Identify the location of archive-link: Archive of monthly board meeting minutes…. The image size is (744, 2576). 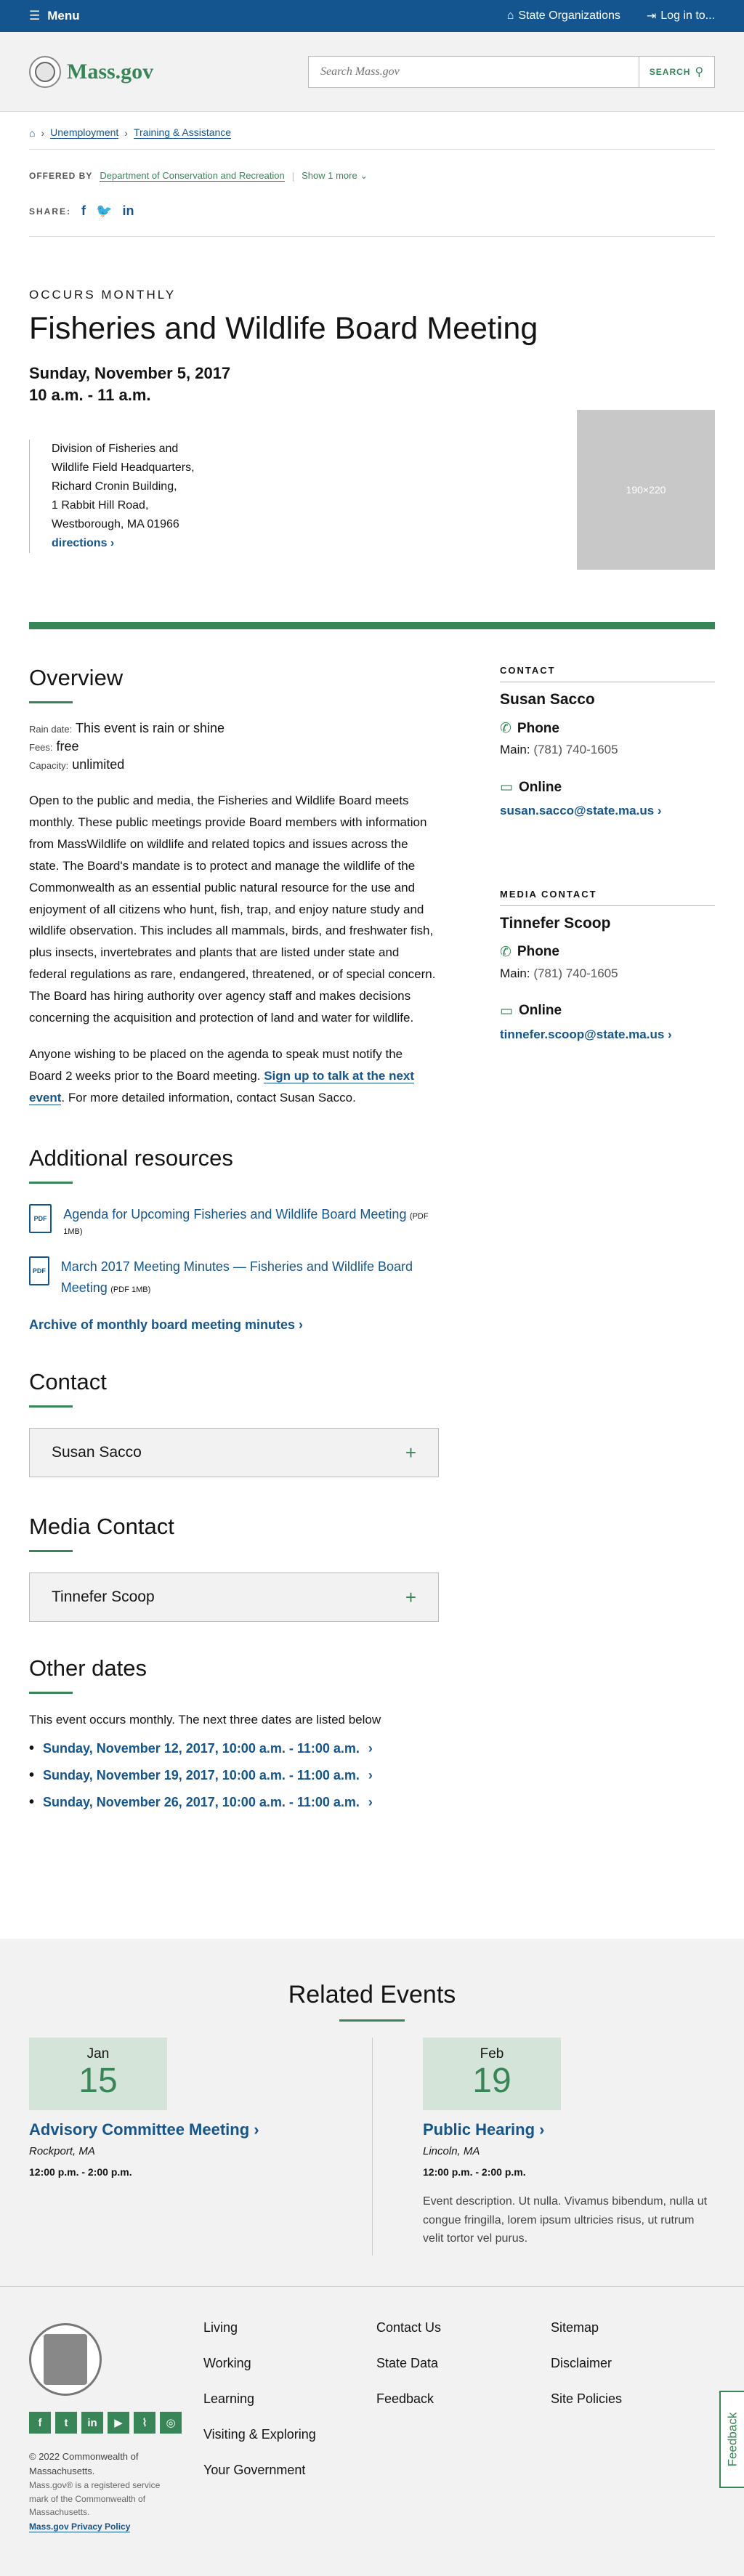
(166, 1325).